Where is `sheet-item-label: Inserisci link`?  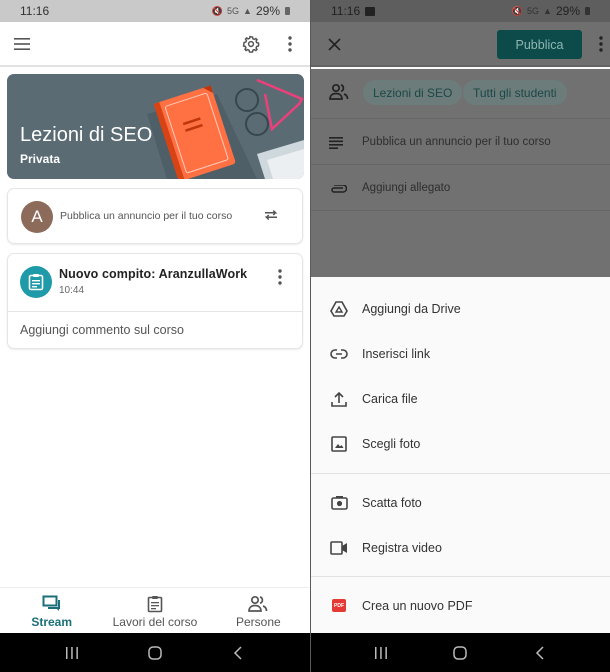
sheet-item-label: Inserisci link is located at coordinates (396, 353).